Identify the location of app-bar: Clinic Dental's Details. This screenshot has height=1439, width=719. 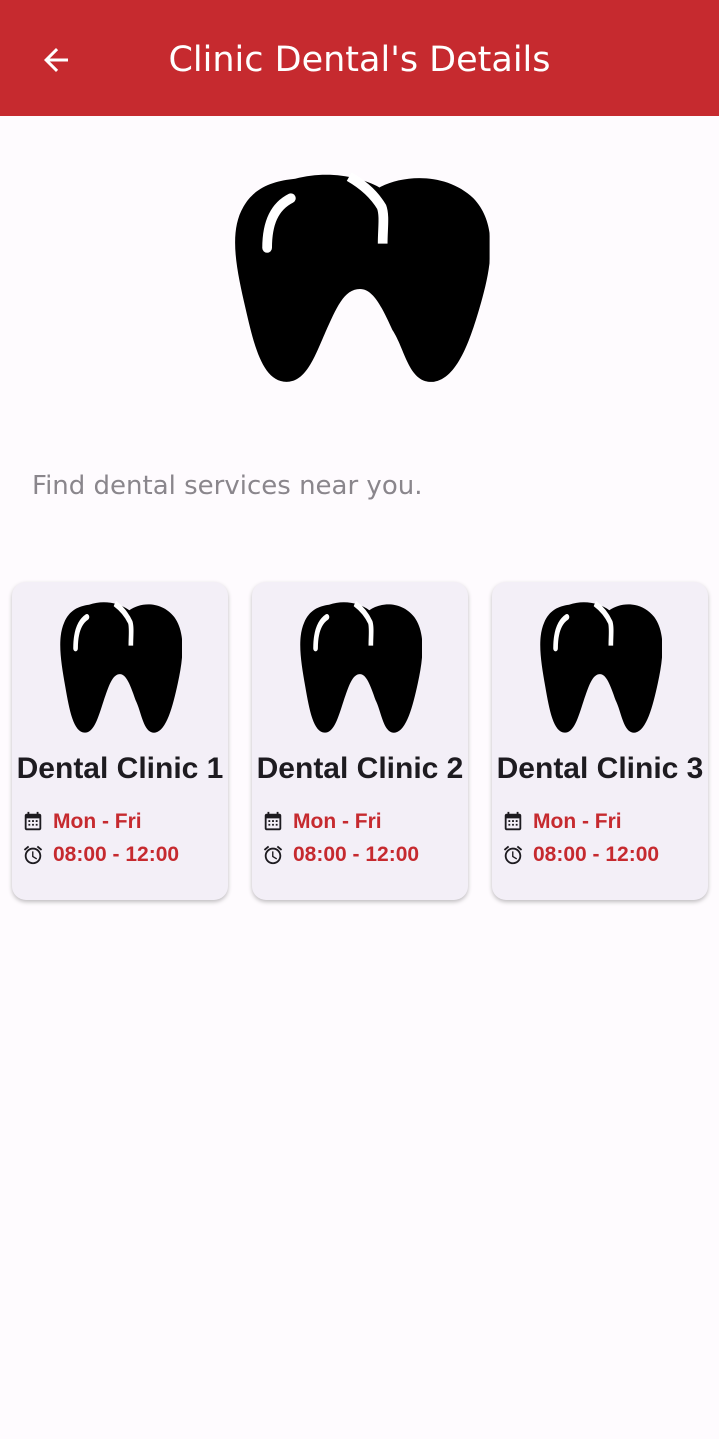
(359, 58).